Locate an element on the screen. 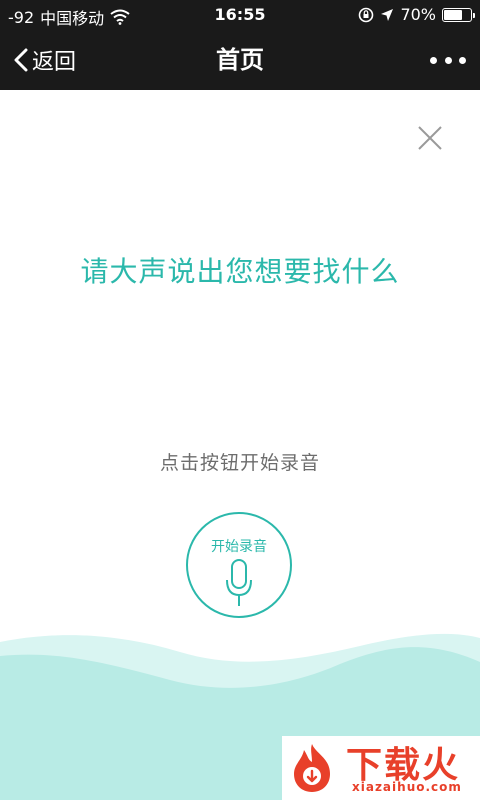 This screenshot has height=800, width=480. record-button-label: 开始录音 is located at coordinates (239, 547).